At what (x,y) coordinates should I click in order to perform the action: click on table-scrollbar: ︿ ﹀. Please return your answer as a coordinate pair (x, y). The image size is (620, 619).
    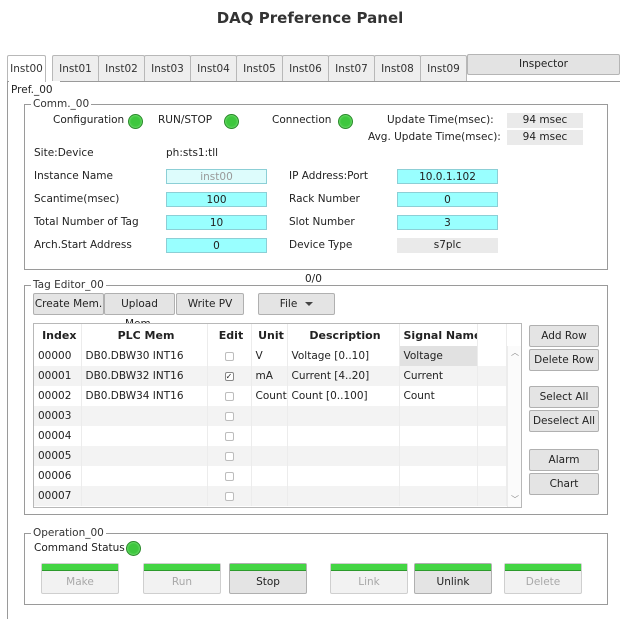
    Looking at the image, I should click on (514, 426).